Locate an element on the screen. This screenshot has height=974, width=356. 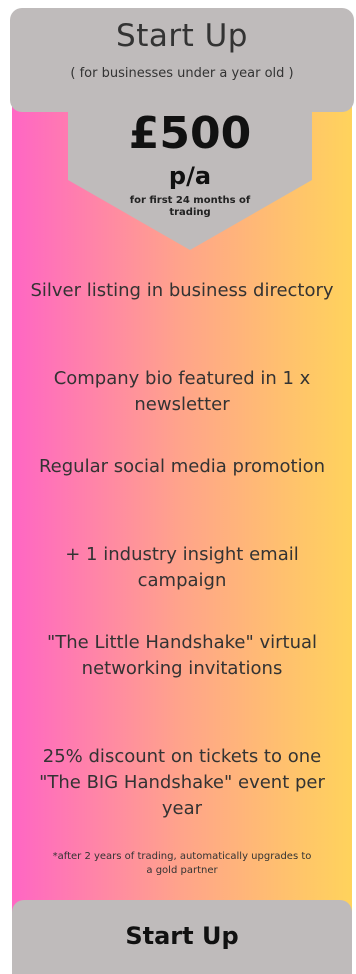
feature-directory-listing: Silver listing in business directory is located at coordinates (182, 290).